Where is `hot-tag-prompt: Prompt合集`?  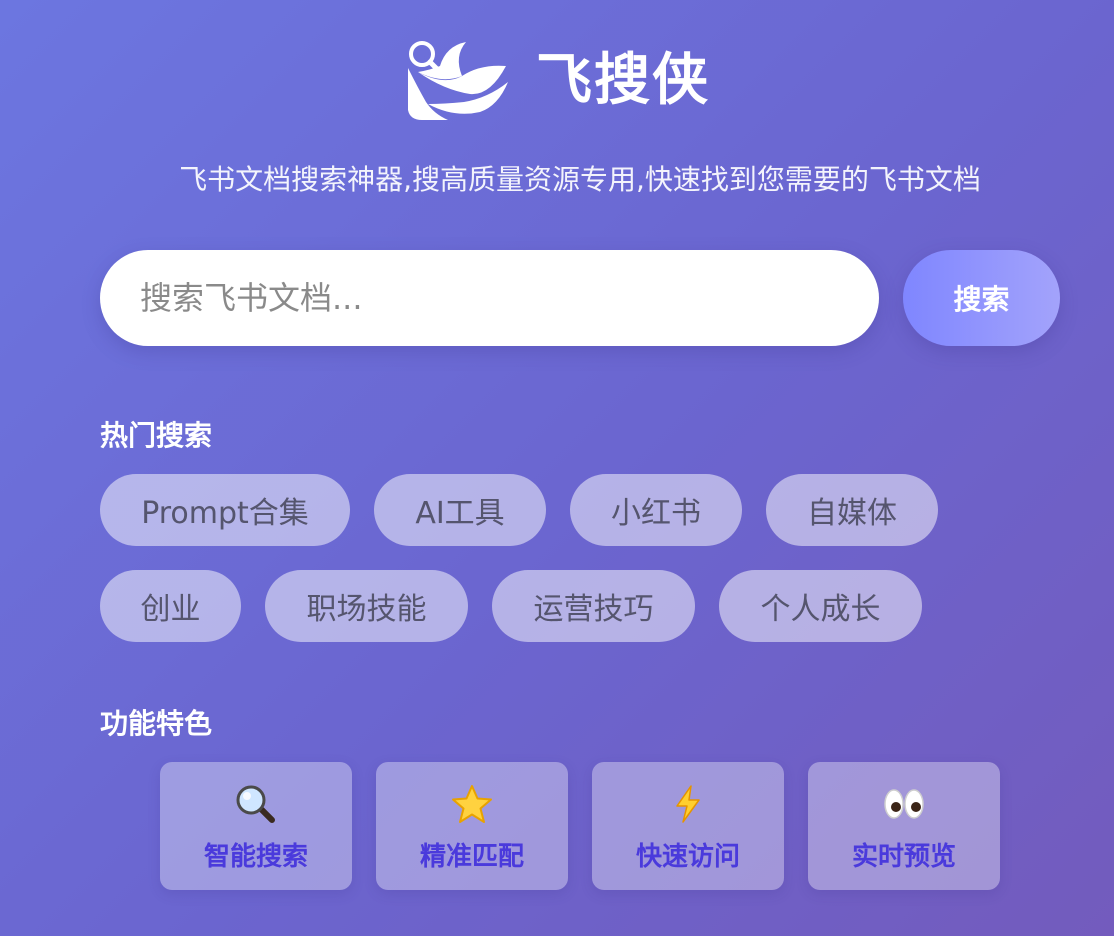 hot-tag-prompt: Prompt合集 is located at coordinates (225, 510).